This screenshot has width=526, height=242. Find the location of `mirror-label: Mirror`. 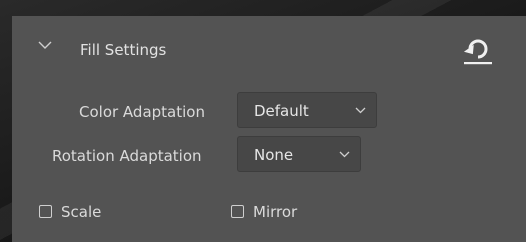

mirror-label: Mirror is located at coordinates (275, 212).